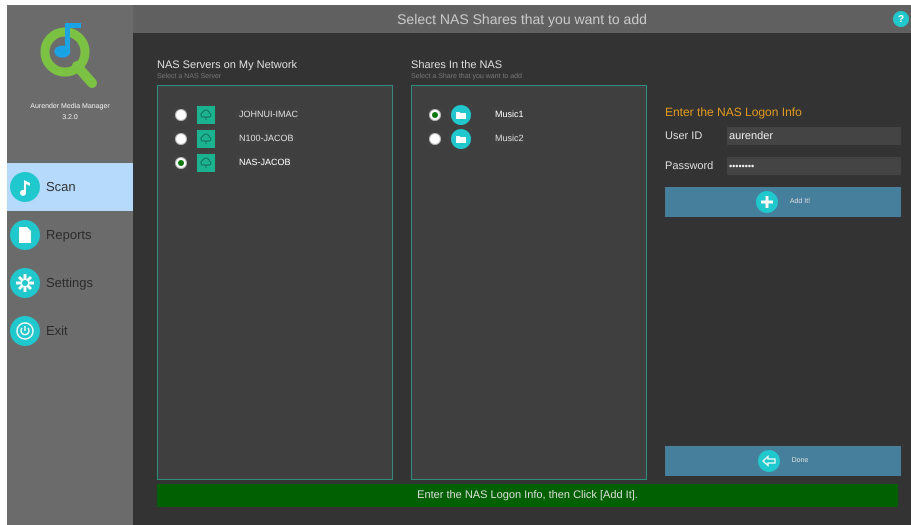 This screenshot has width=911, height=525. What do you see at coordinates (734, 112) in the screenshot?
I see `form-title: Enter the NAS Logon Info` at bounding box center [734, 112].